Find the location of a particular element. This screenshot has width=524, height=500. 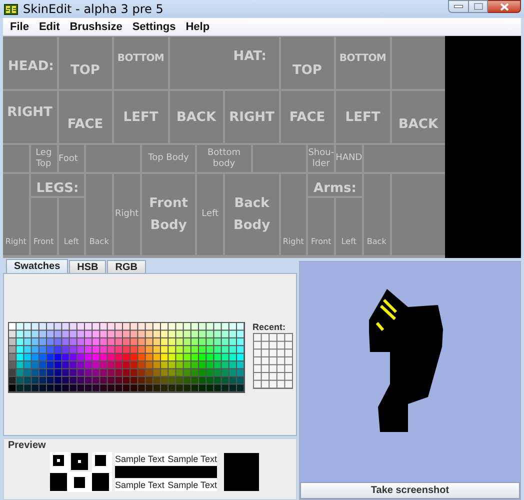

close-button is located at coordinates (504, 6).